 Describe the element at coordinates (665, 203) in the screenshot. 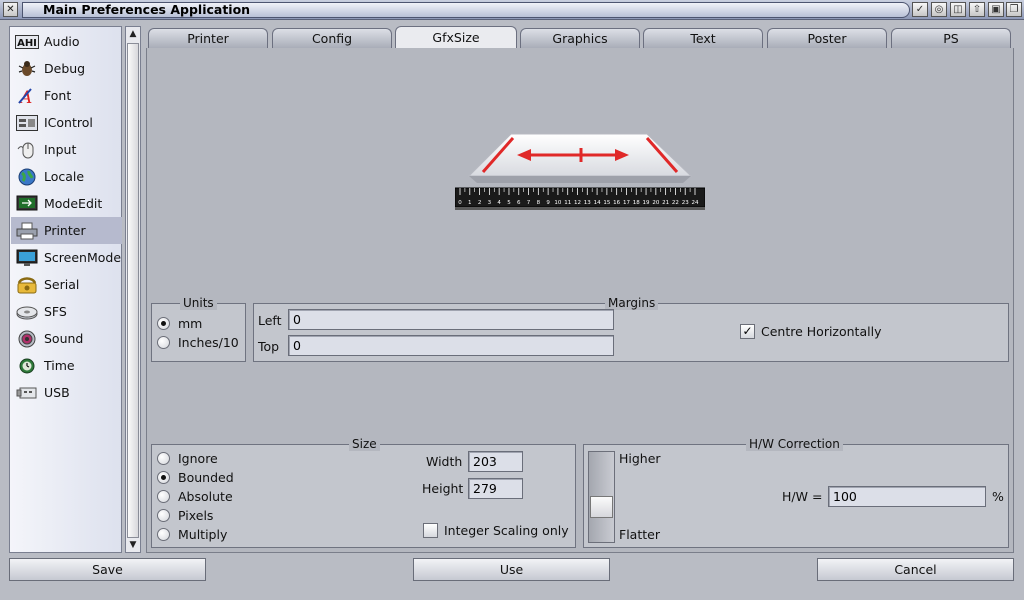

I see `ruler-label: 21` at that location.